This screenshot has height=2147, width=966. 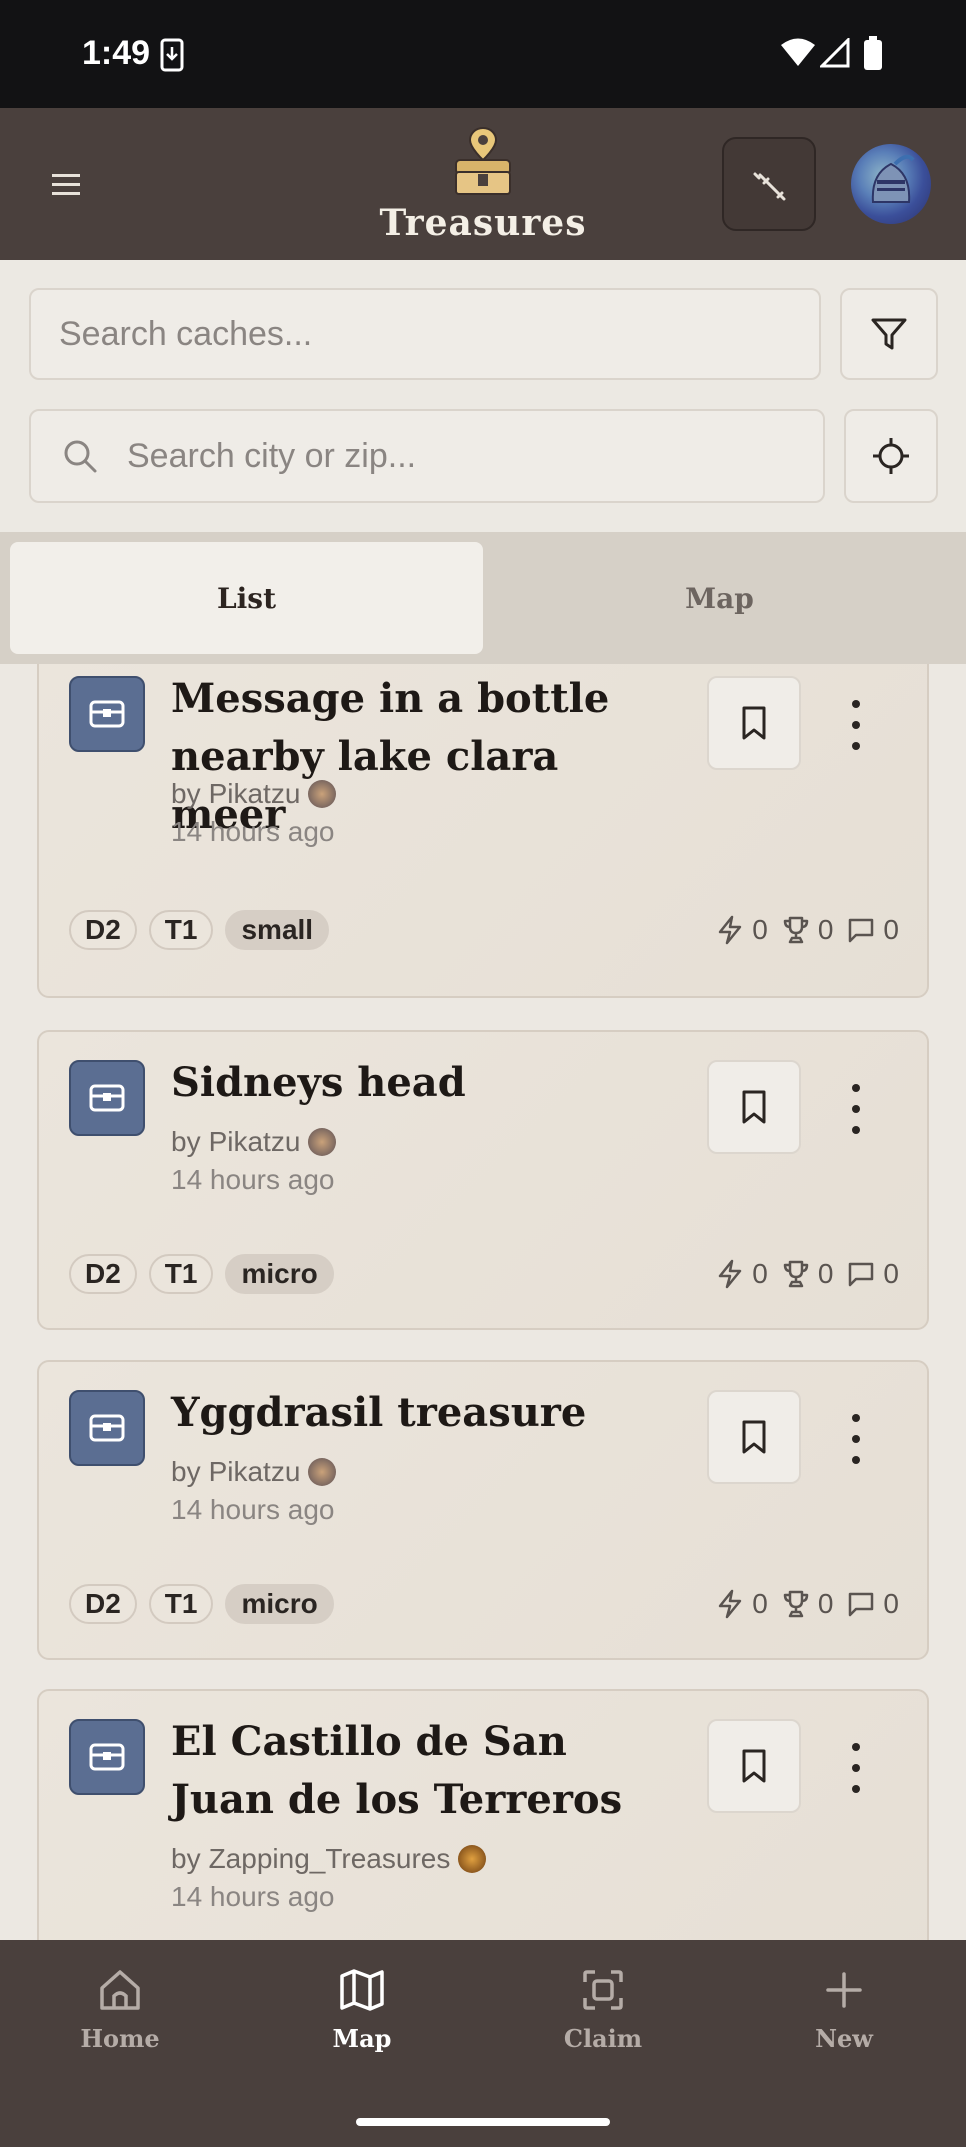 I want to click on author-prefix: by, so click(x=186, y=1471).